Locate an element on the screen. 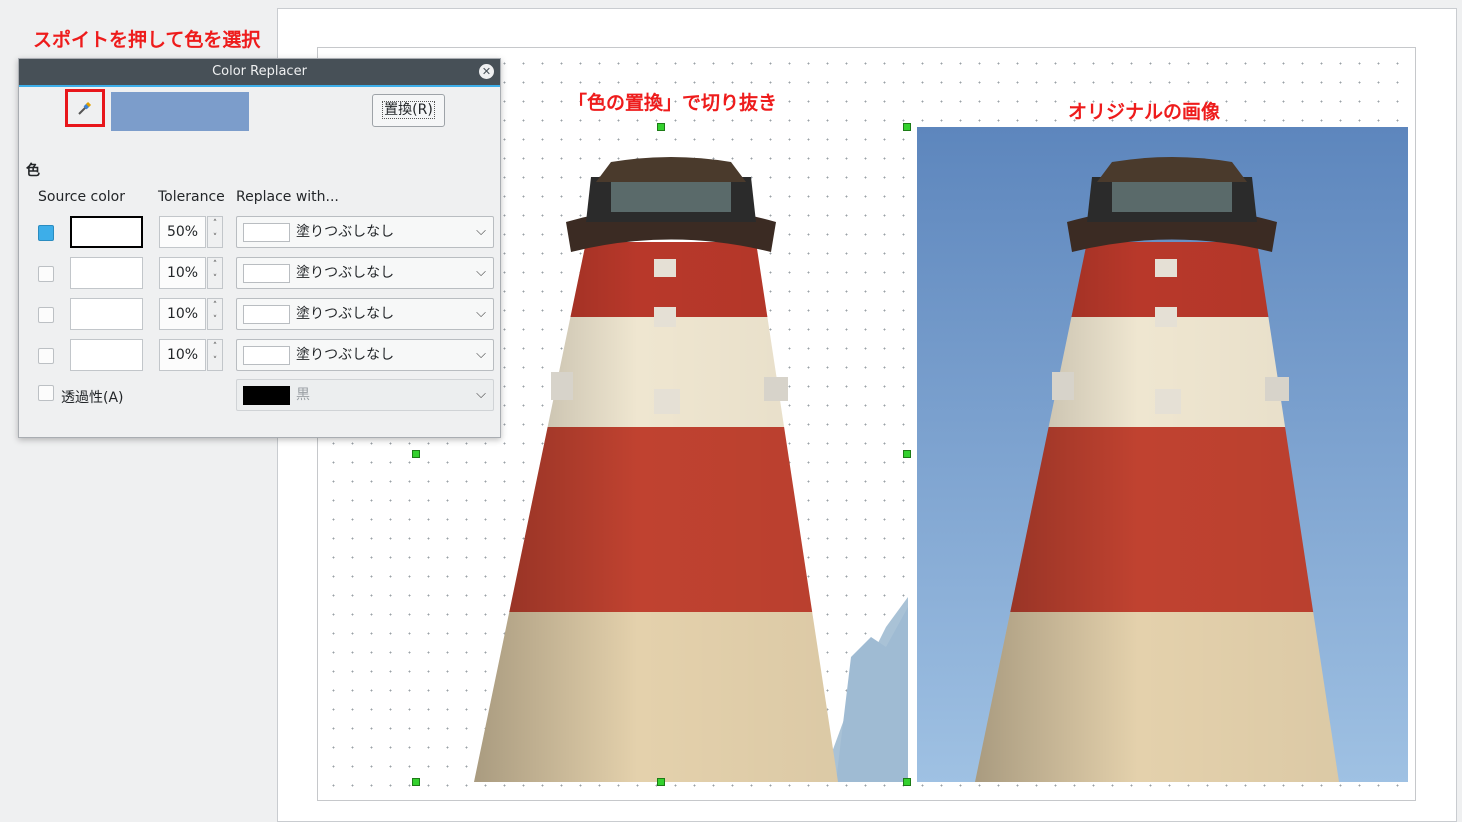 This screenshot has height=822, width=1462. colors-section-label: 色 is located at coordinates (33, 171).